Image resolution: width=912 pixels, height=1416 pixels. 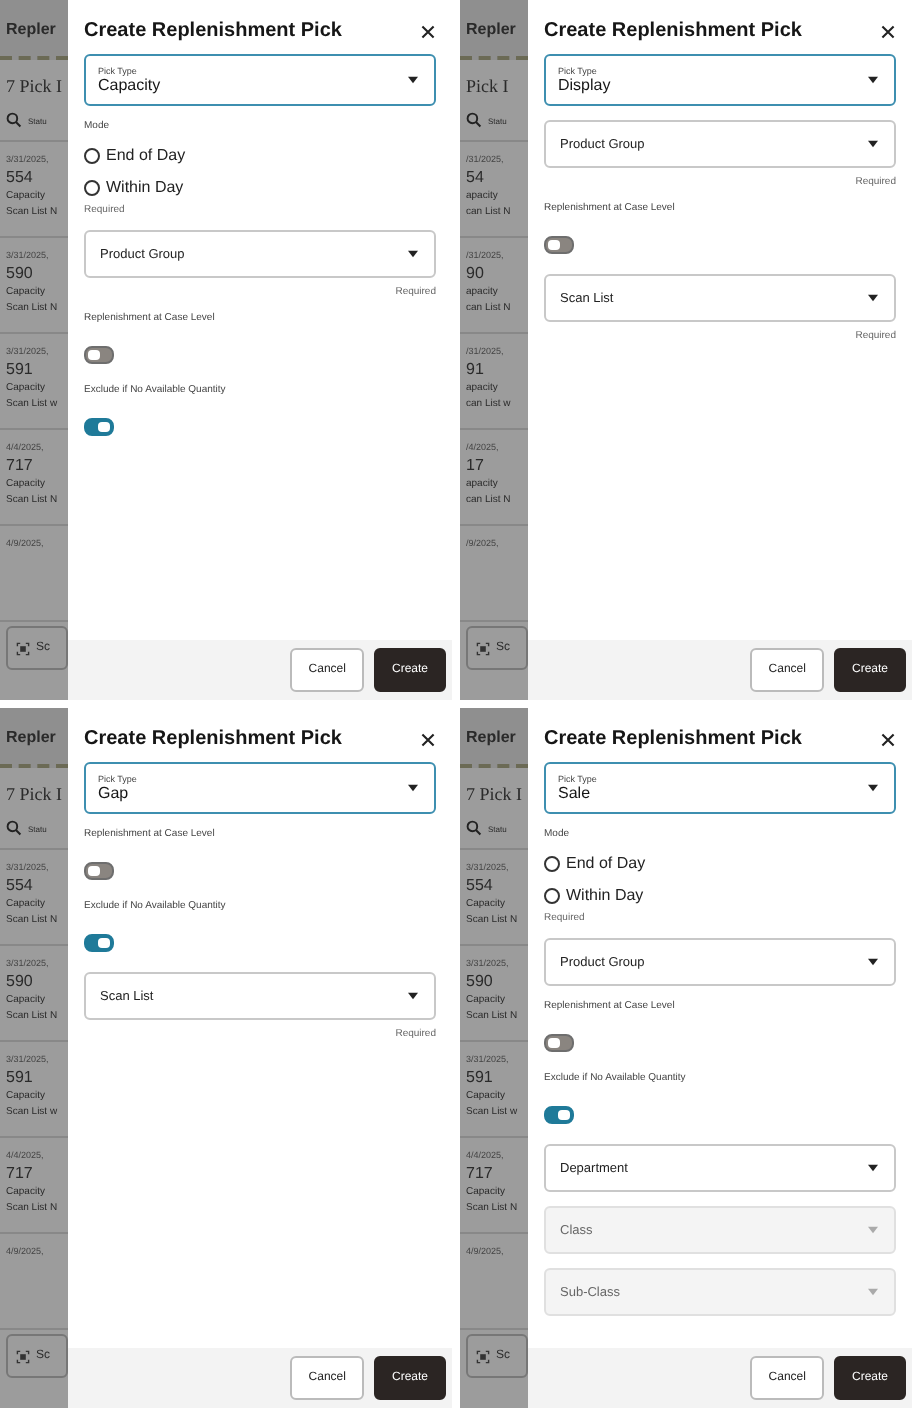 What do you see at coordinates (476, 466) in the screenshot?
I see `item-text: 17` at bounding box center [476, 466].